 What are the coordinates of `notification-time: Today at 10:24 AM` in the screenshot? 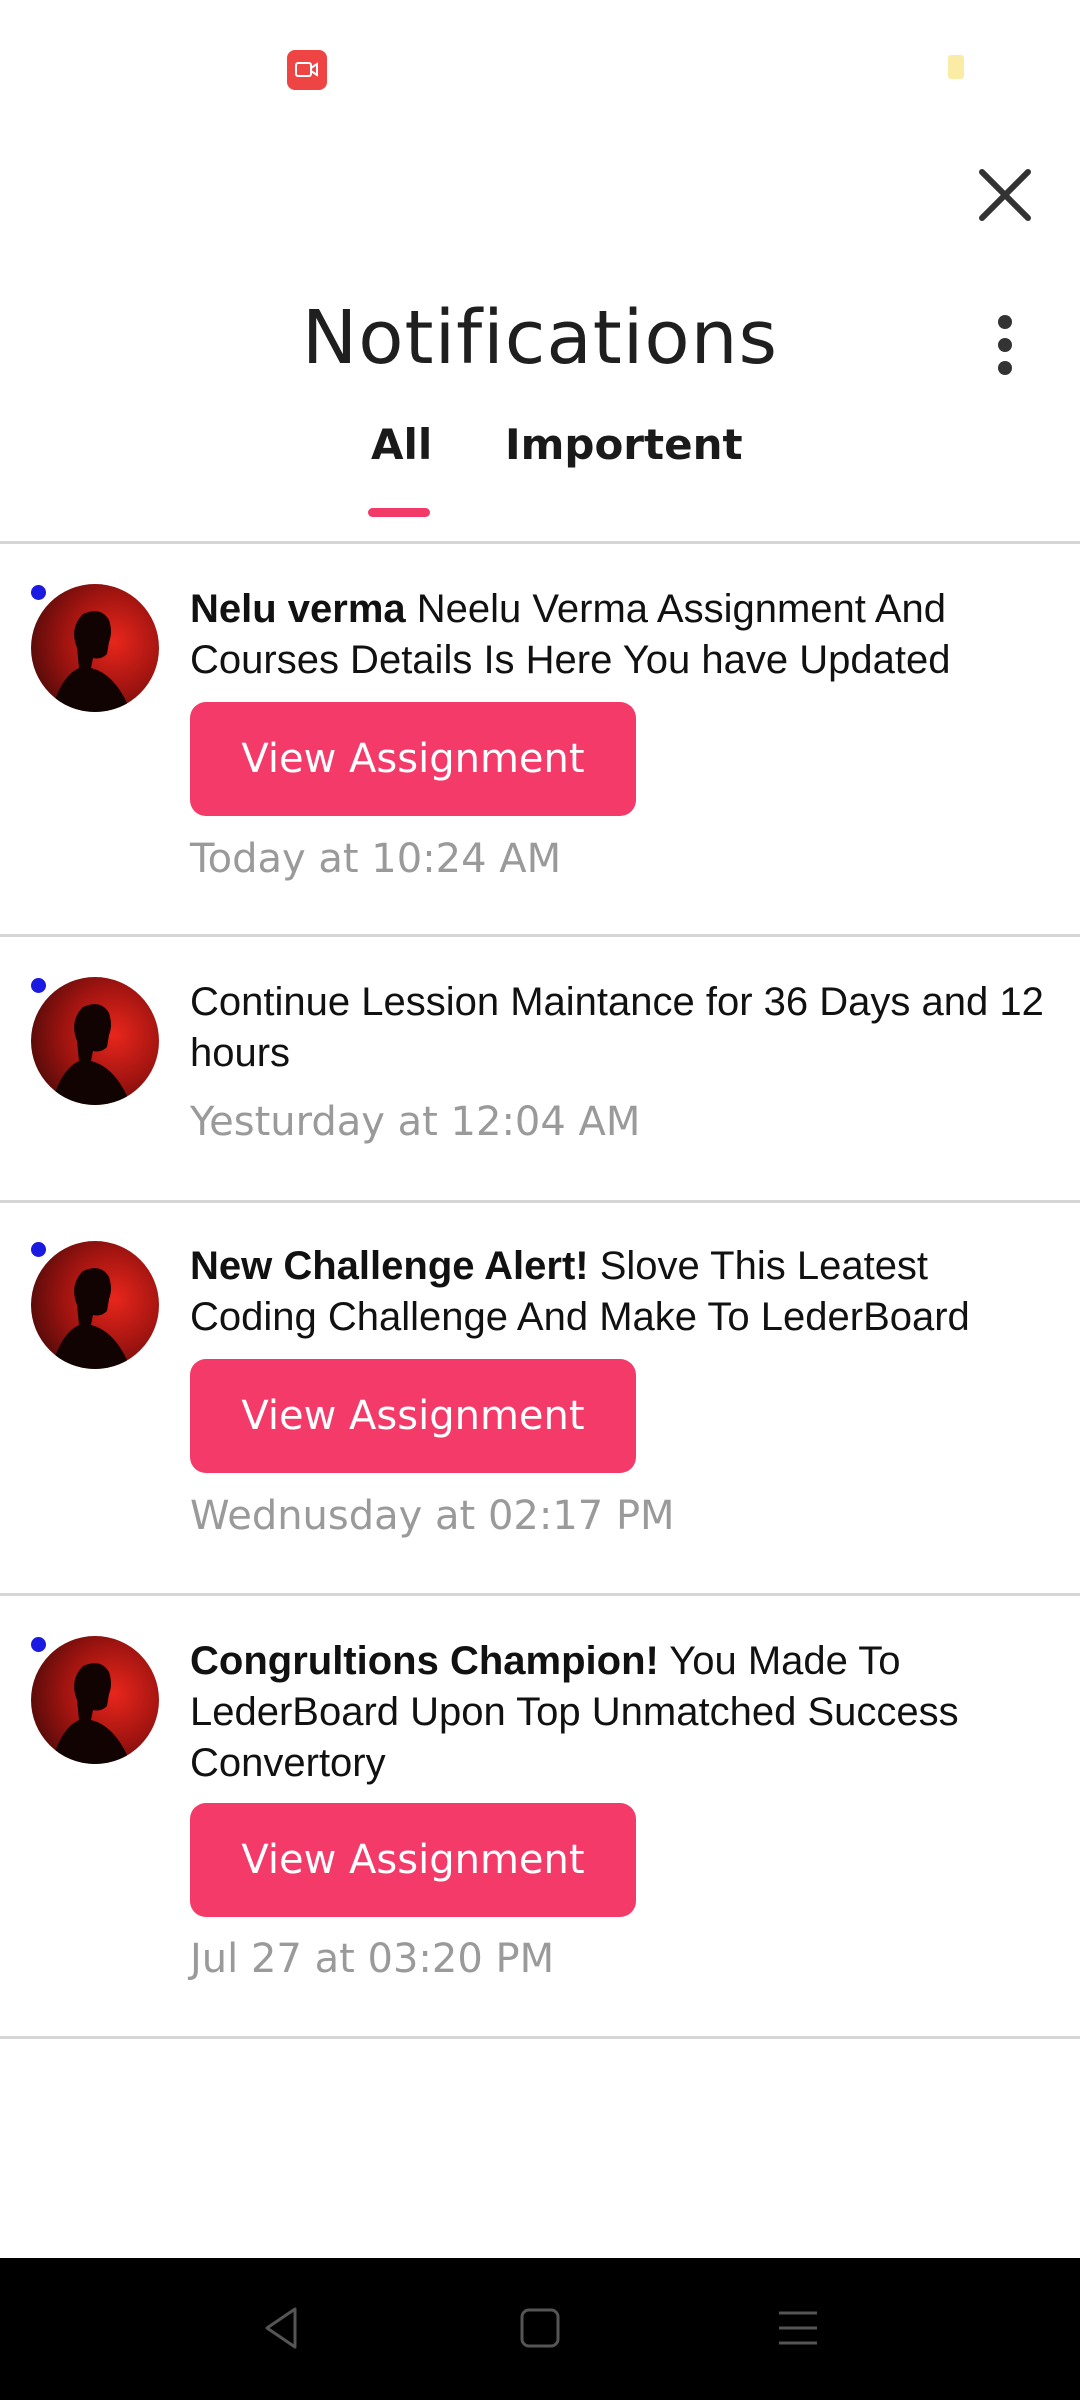 It's located at (376, 859).